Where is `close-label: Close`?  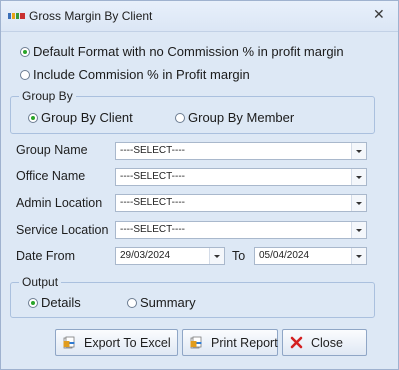
close-label: Close is located at coordinates (327, 342).